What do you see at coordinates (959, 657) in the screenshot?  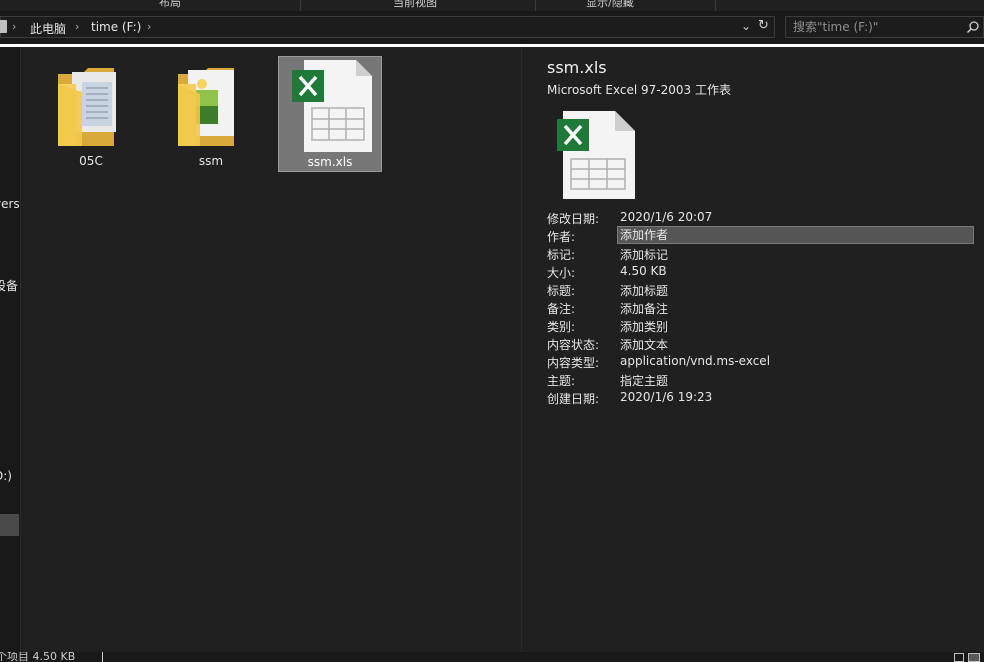 I see `details-view-icon` at bounding box center [959, 657].